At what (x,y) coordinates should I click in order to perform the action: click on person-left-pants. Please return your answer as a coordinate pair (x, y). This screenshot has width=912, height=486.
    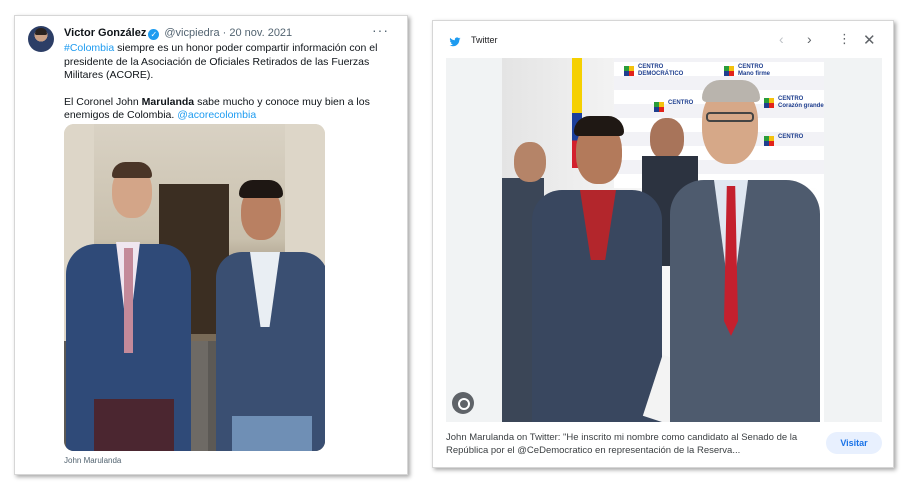
    Looking at the image, I should click on (134, 425).